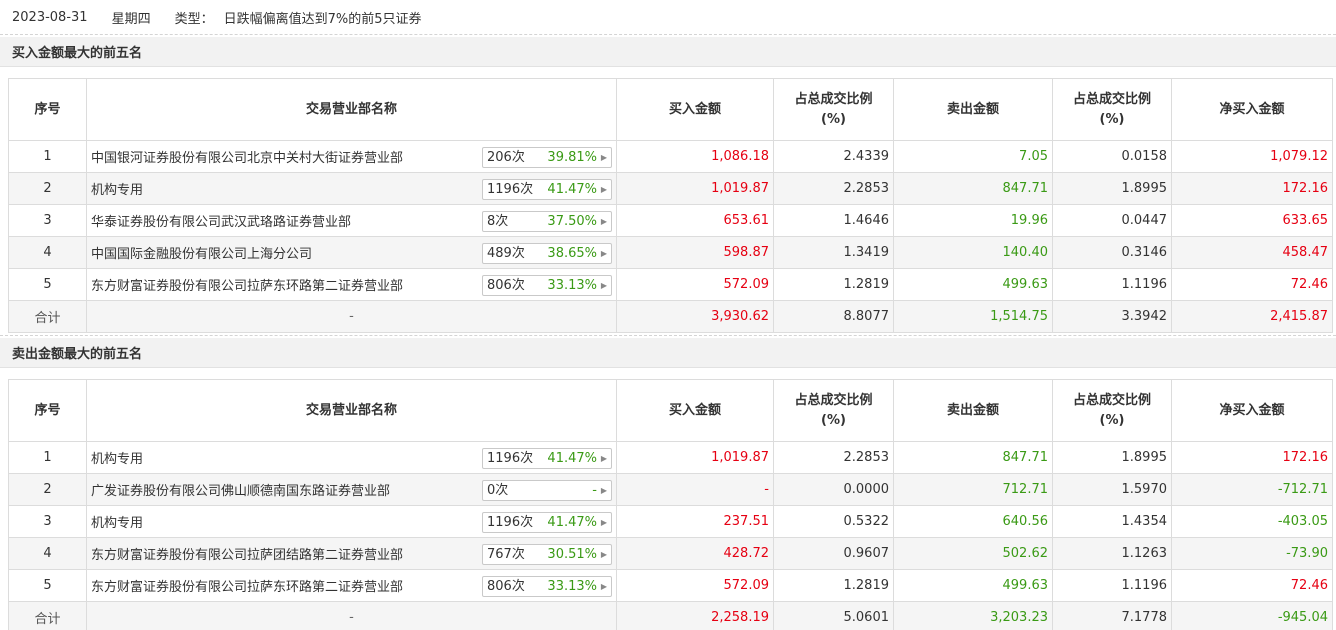 The width and height of the screenshot is (1336, 630). Describe the element at coordinates (1112, 119) in the screenshot. I see `col-header-sell-ratio-line2: (%)` at that location.